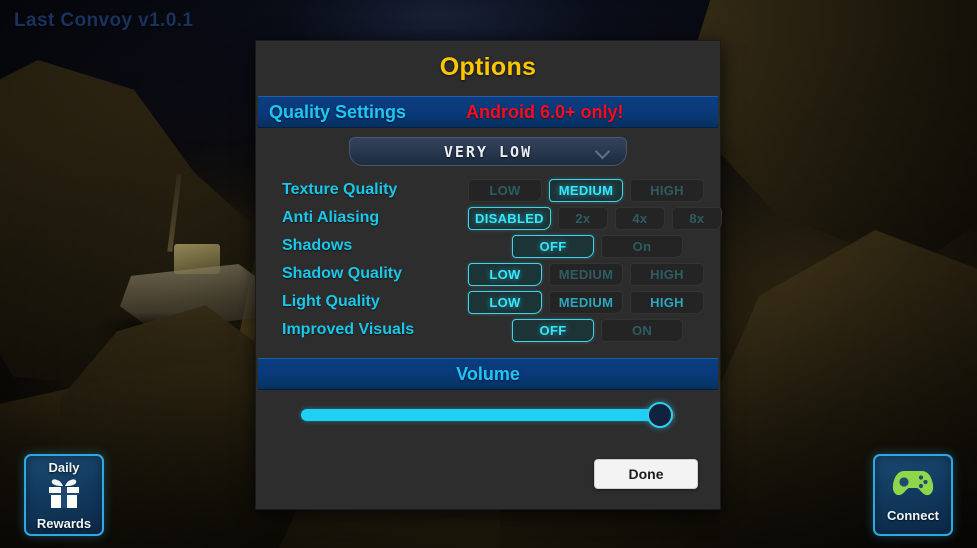 Image resolution: width=977 pixels, height=548 pixels. Describe the element at coordinates (639, 218) in the screenshot. I see `option-aa-4x: 4x` at that location.